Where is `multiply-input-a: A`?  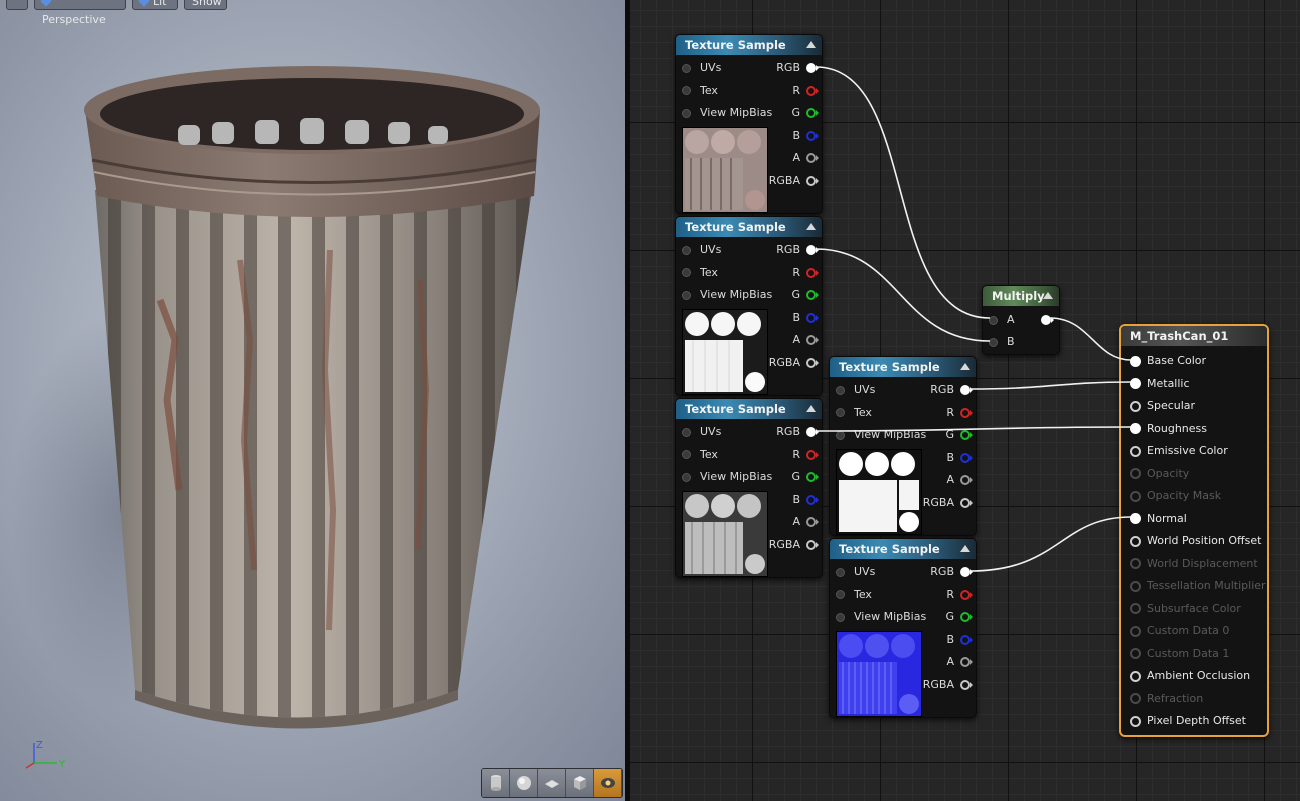
multiply-input-a: A is located at coordinates (1002, 320).